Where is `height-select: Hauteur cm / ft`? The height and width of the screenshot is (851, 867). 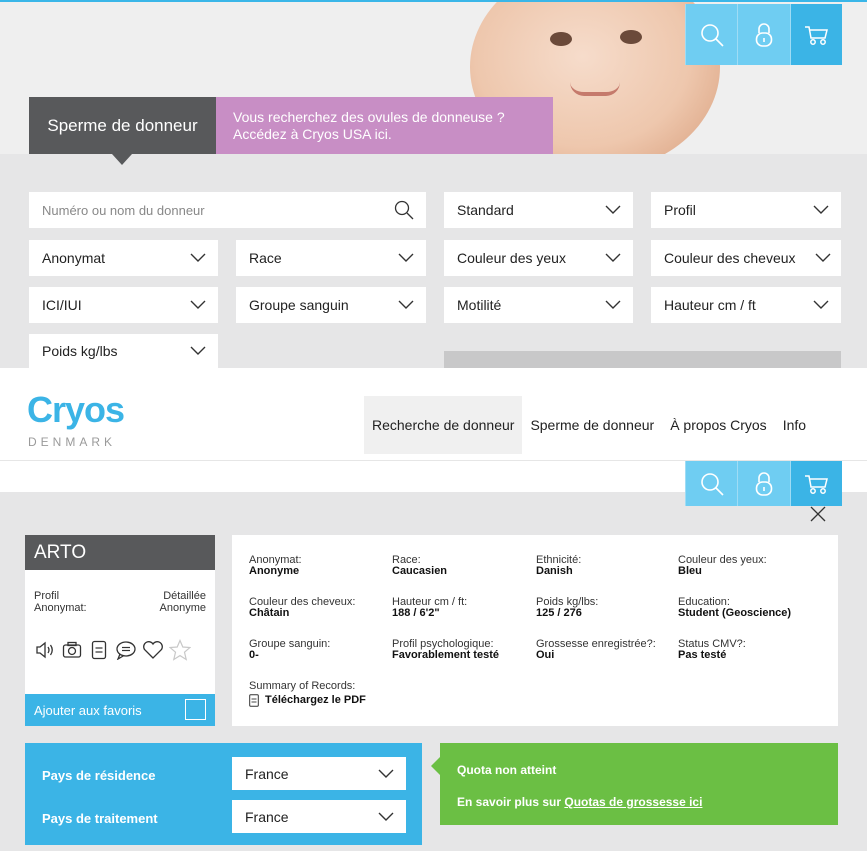 height-select: Hauteur cm / ft is located at coordinates (746, 305).